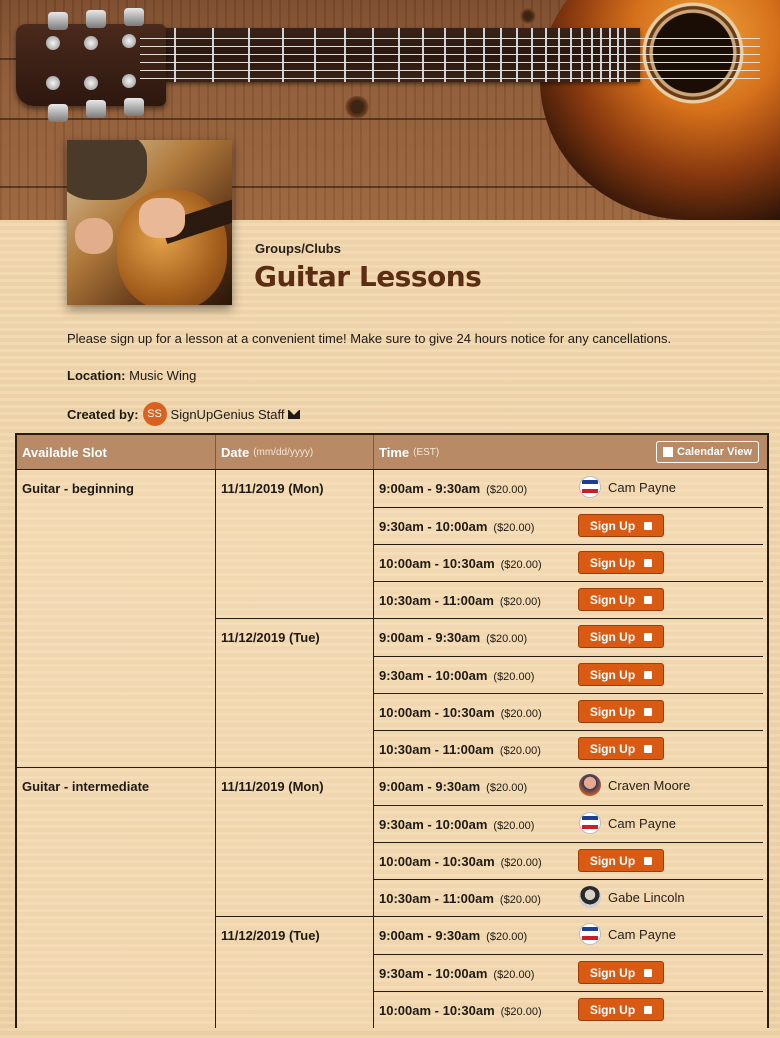 This screenshot has height=1038, width=780. I want to click on calendar-icon, so click(668, 452).